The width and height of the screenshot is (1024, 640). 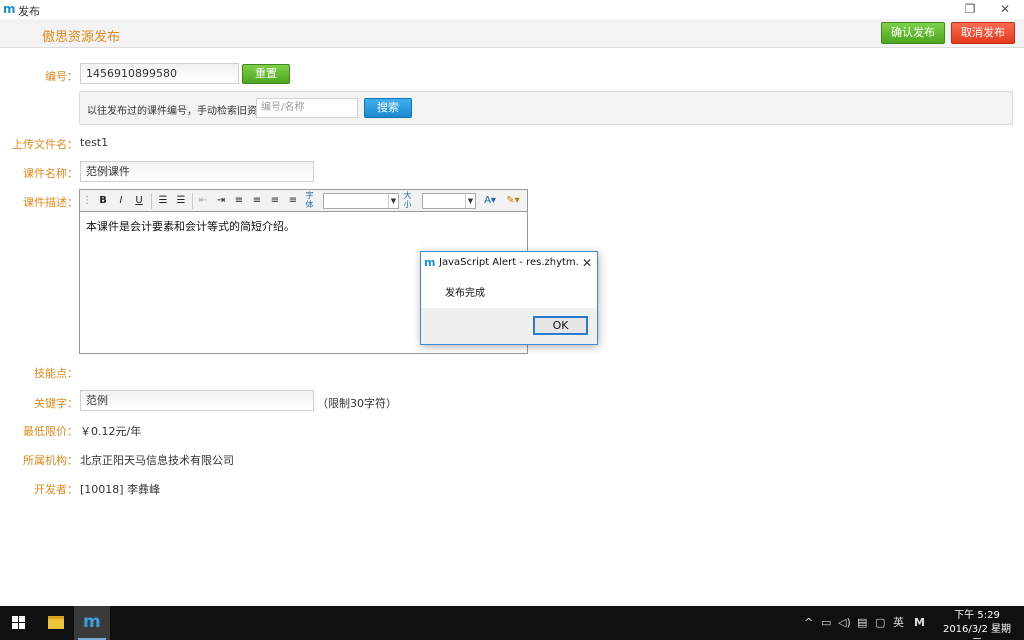 What do you see at coordinates (303, 201) in the screenshot?
I see `editor-toolbar: ⋮ B I U ☰ ☰ ⇤ ⇥ ≡ ≡ ≡ ≡ 字体 ▼ 大小 ▼ A▾ ✎▾` at bounding box center [303, 201].